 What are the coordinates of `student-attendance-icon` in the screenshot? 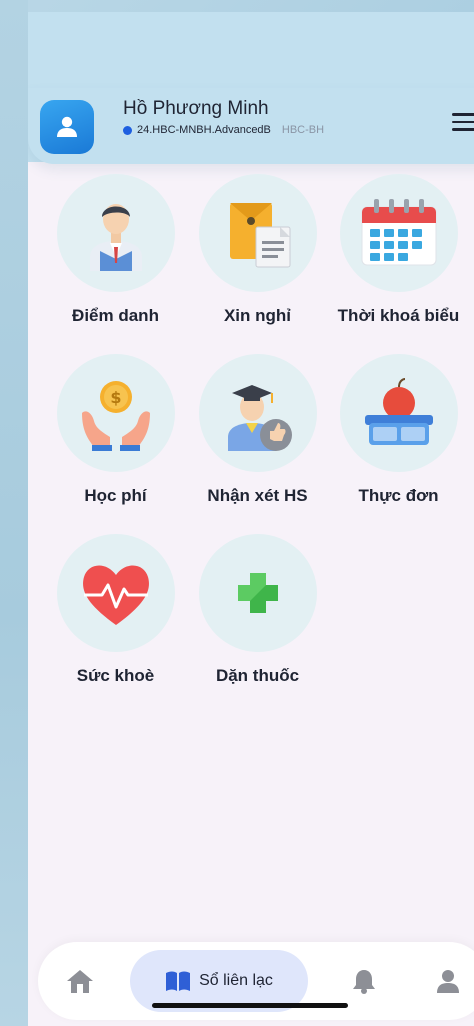 It's located at (115, 237).